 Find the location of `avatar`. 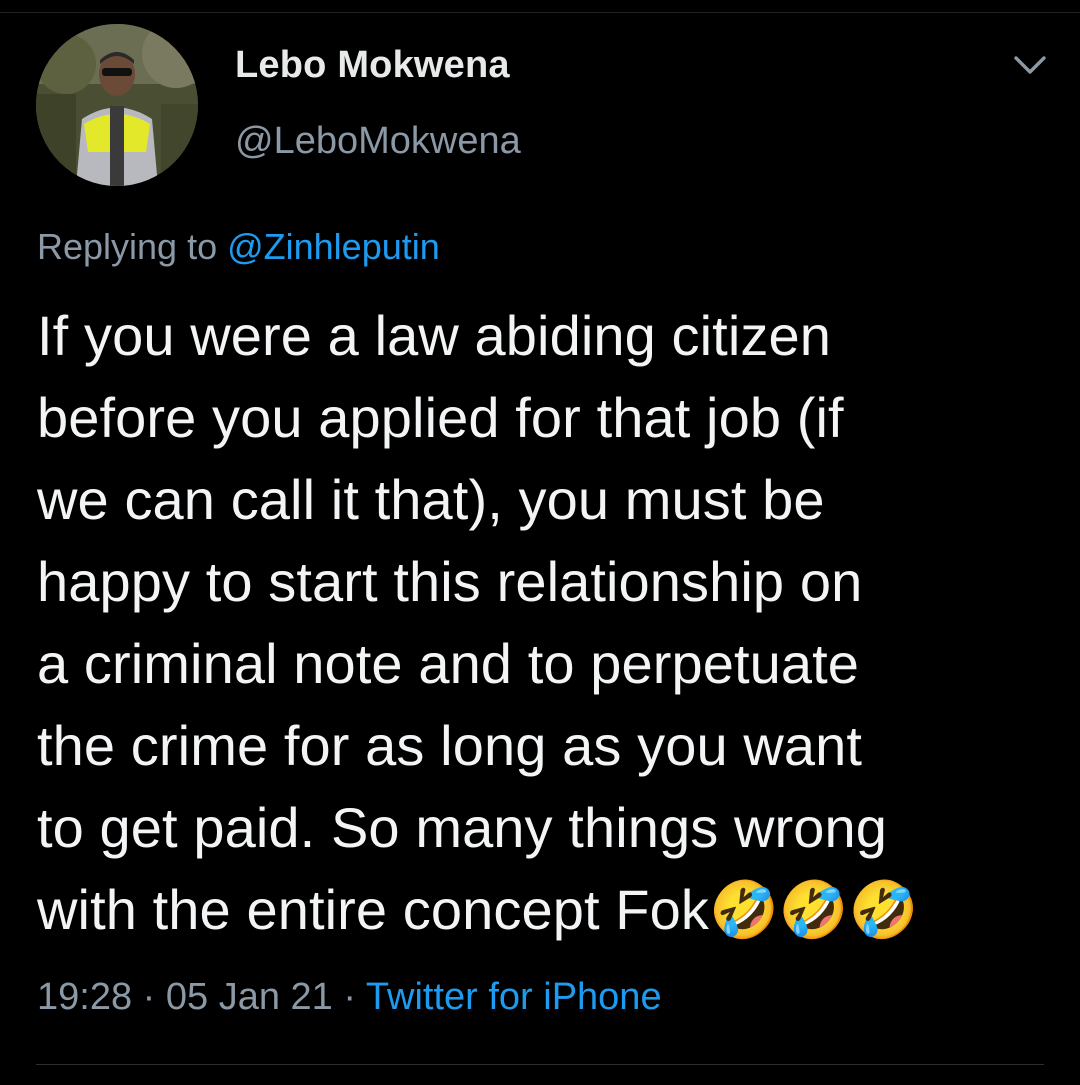

avatar is located at coordinates (117, 105).